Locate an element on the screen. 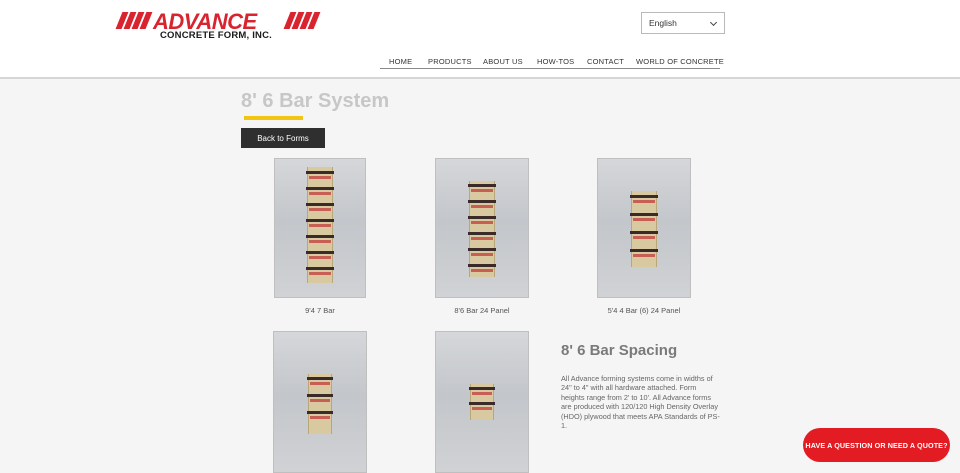 This screenshot has height=473, width=960. quote-chat-button: HAVE A QUESTION OR NEED A QUOTE? is located at coordinates (876, 445).